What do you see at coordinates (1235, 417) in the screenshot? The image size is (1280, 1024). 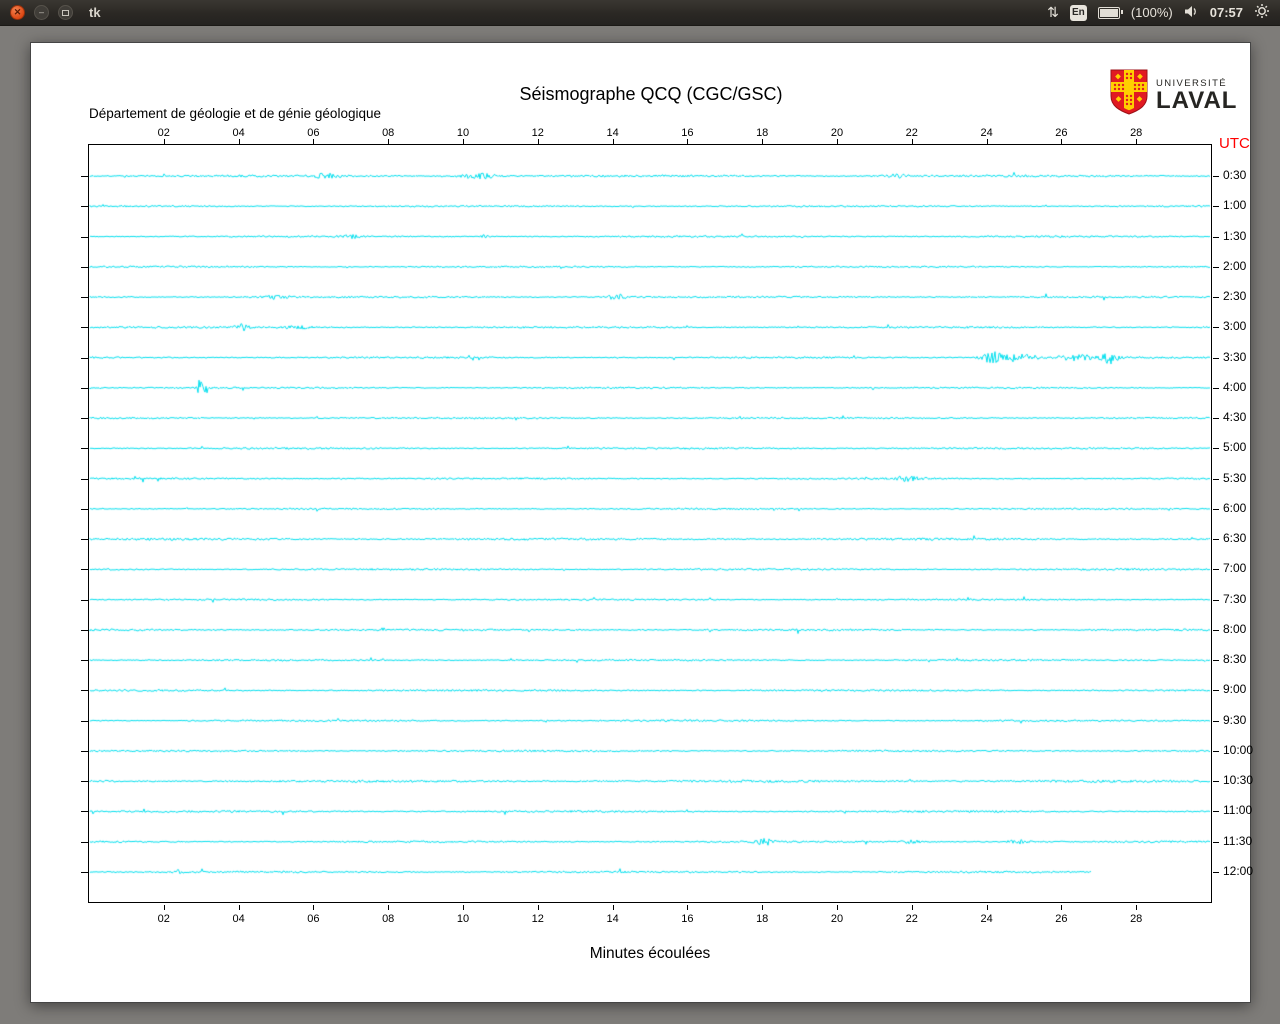 I see `row-time-label: 4:30` at bounding box center [1235, 417].